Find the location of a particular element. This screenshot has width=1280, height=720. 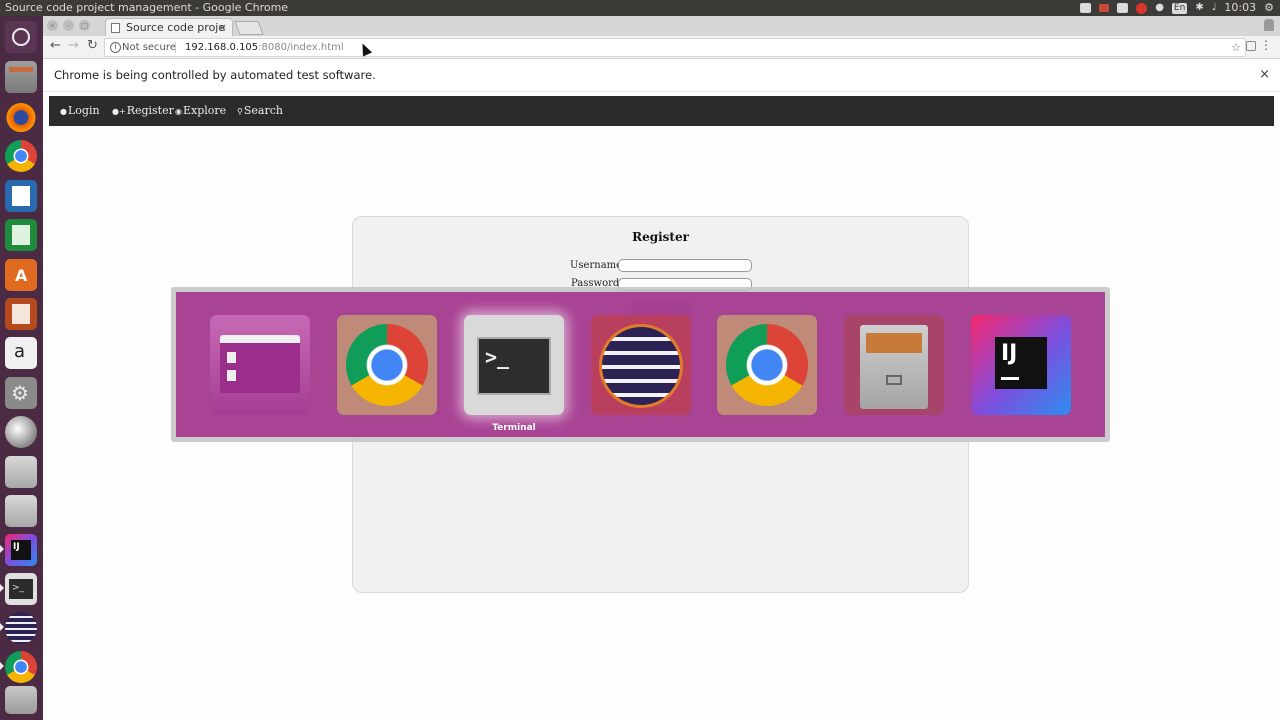

browser-tab: Source code proje × is located at coordinates (169, 27).